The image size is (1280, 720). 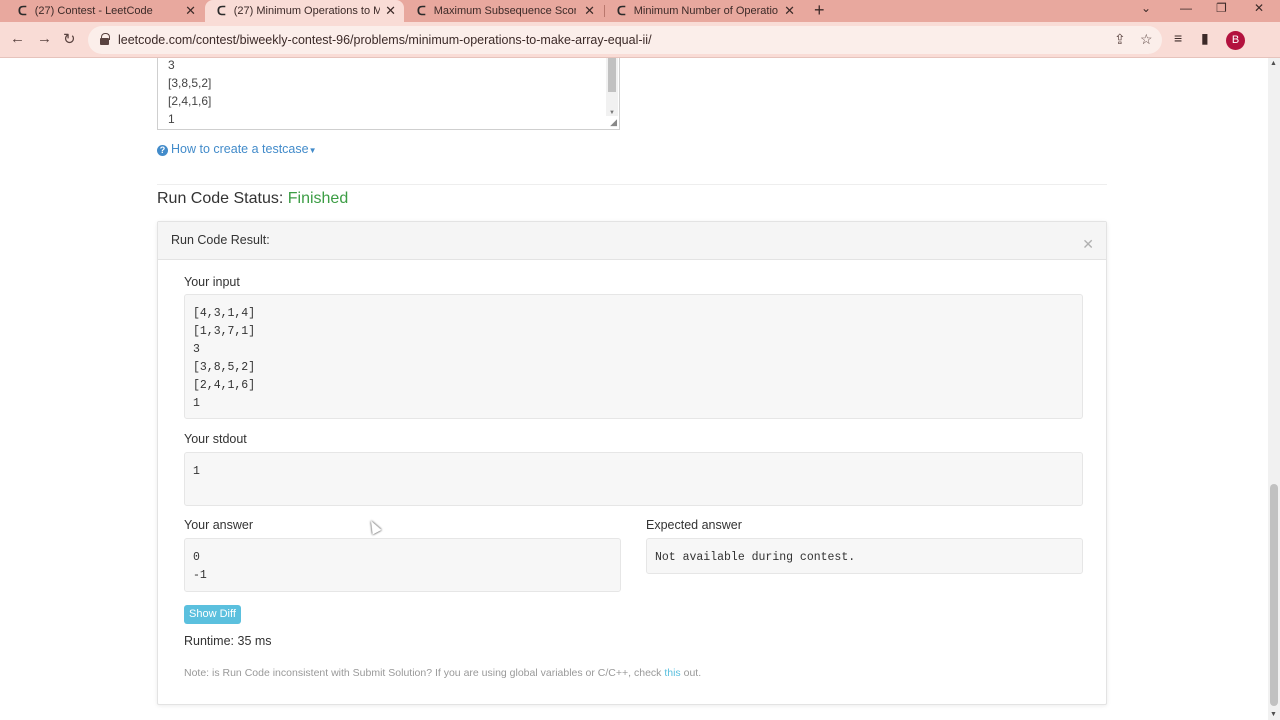 What do you see at coordinates (1088, 244) in the screenshot?
I see `close-icon: ✕` at bounding box center [1088, 244].